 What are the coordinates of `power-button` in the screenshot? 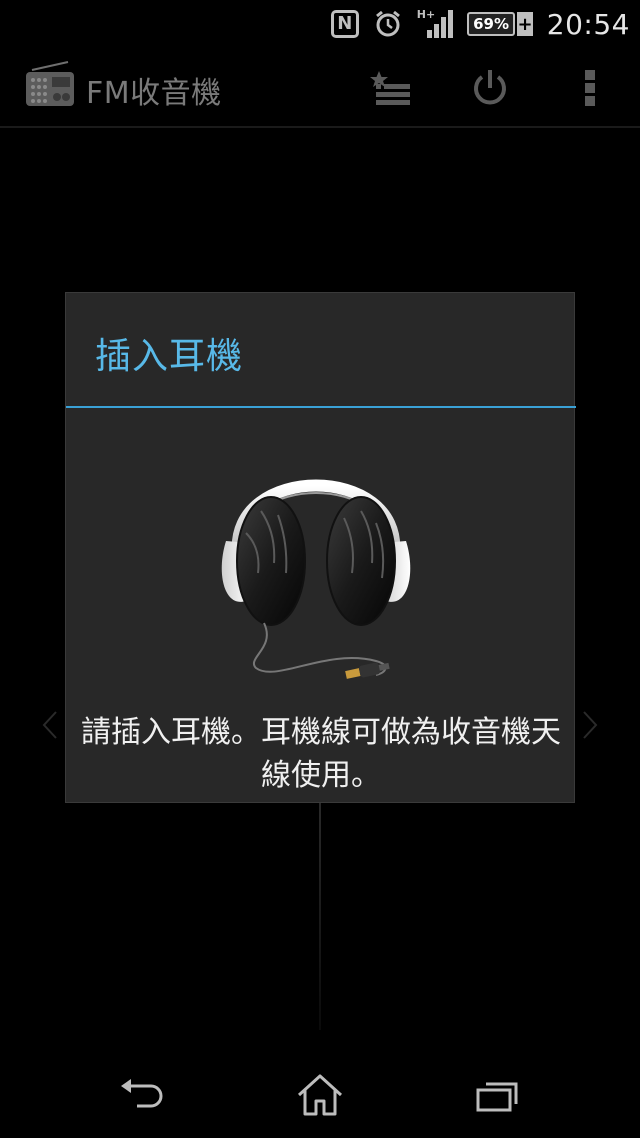 It's located at (490, 88).